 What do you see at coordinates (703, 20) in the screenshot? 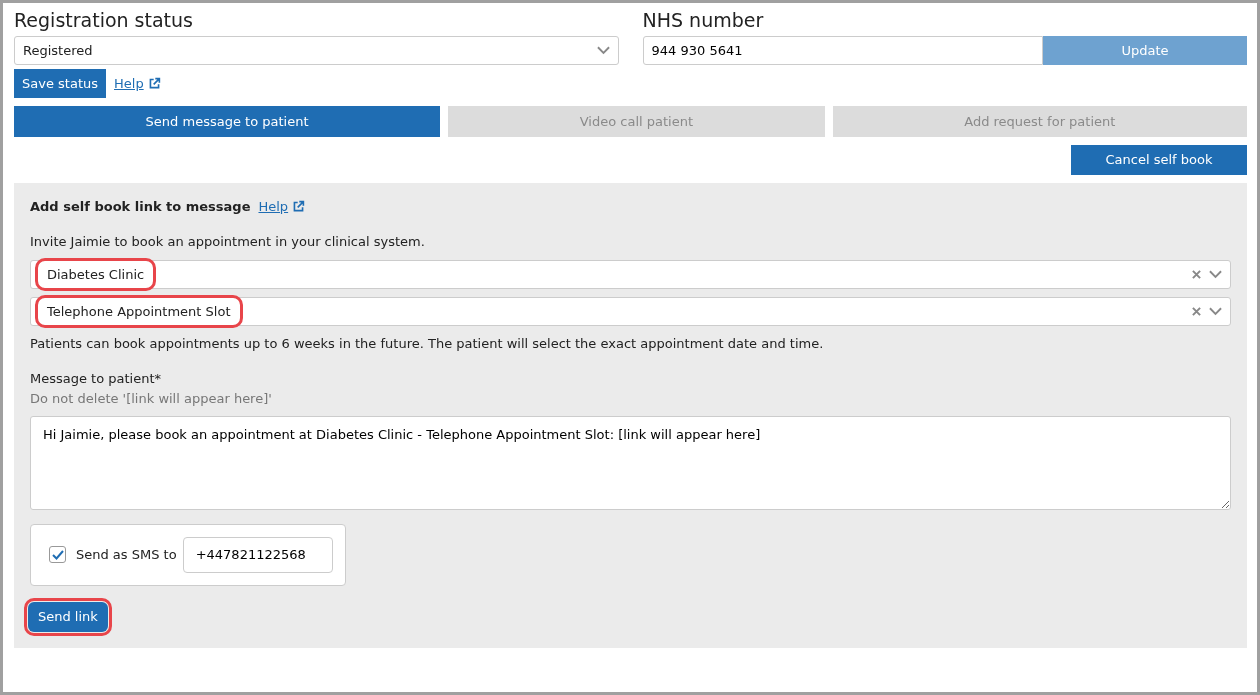
I see `section-heading: NHS number` at bounding box center [703, 20].